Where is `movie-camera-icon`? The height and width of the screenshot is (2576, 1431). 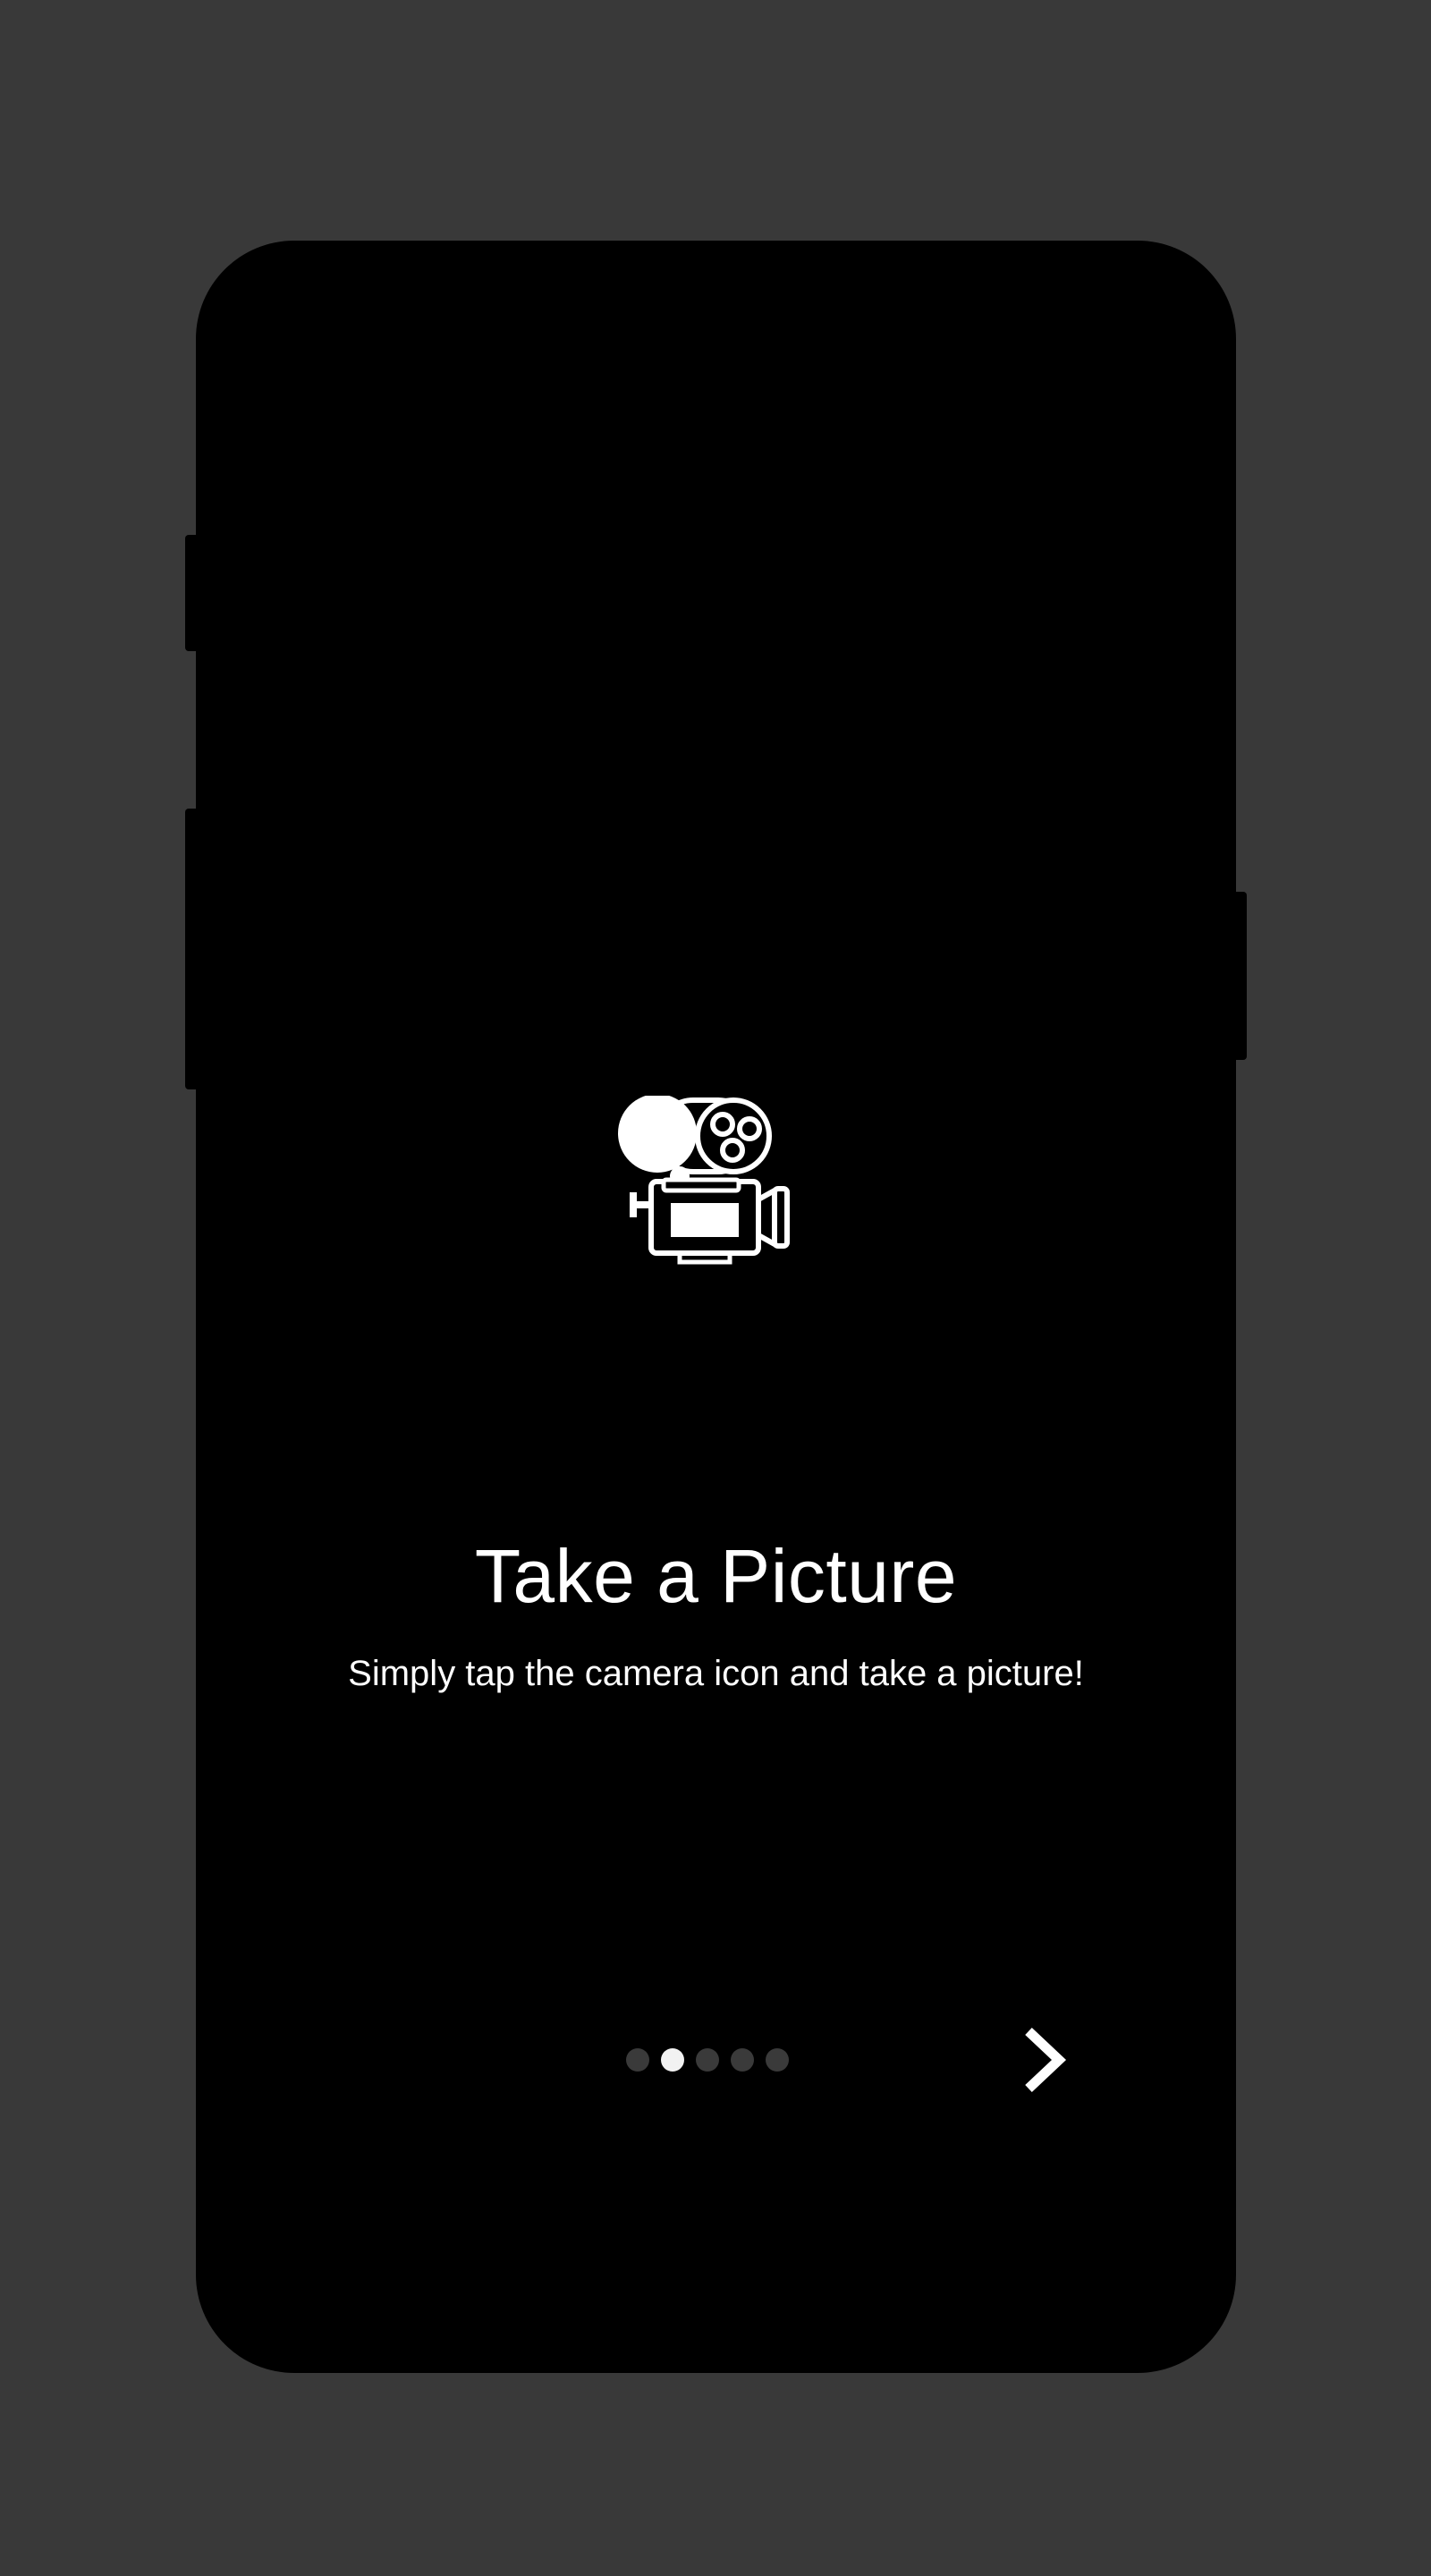 movie-camera-icon is located at coordinates (704, 1180).